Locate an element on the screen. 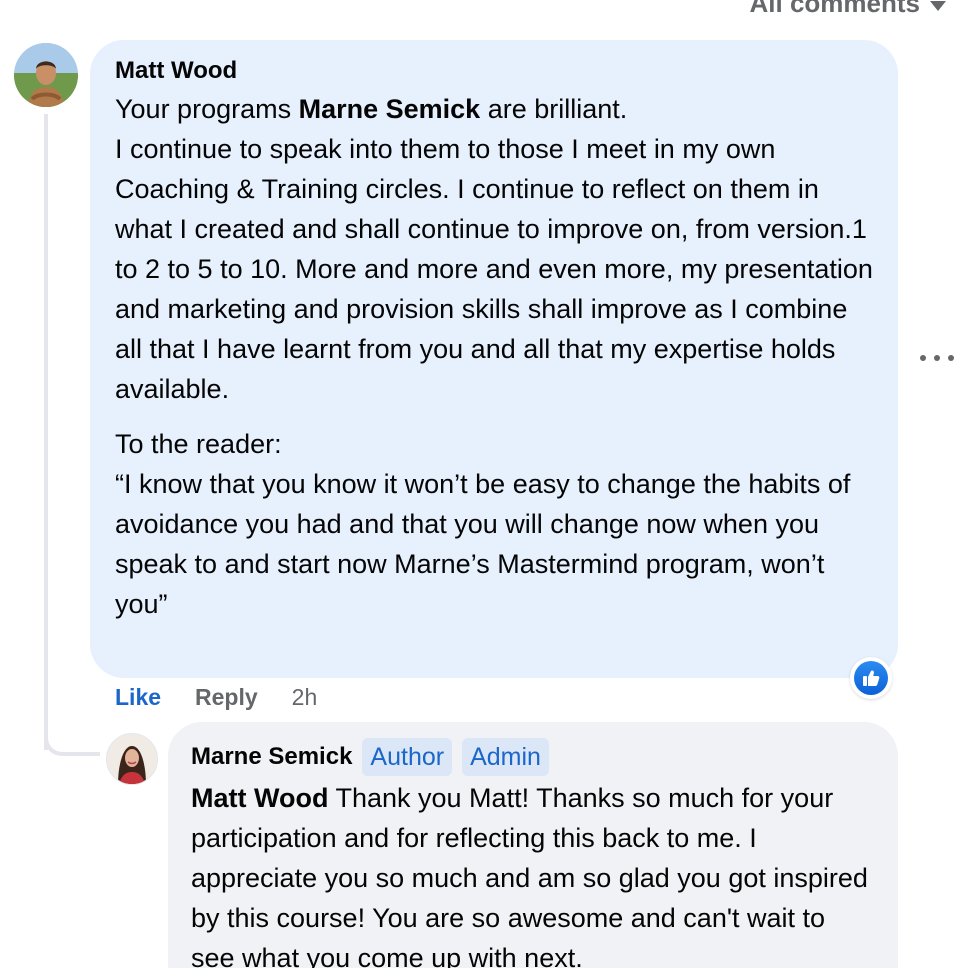 The image size is (978, 968). author-badge: Author is located at coordinates (407, 757).